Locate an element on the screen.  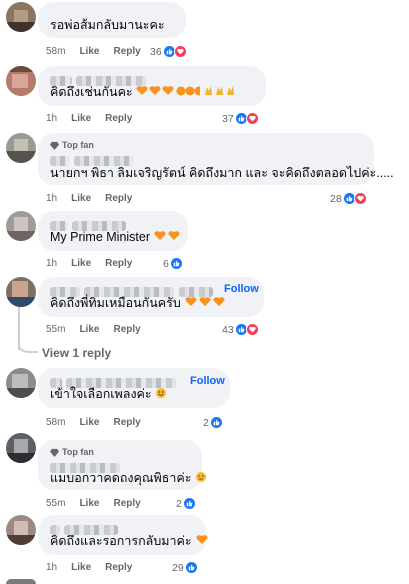
reply-thread-curve is located at coordinates (28, 346).